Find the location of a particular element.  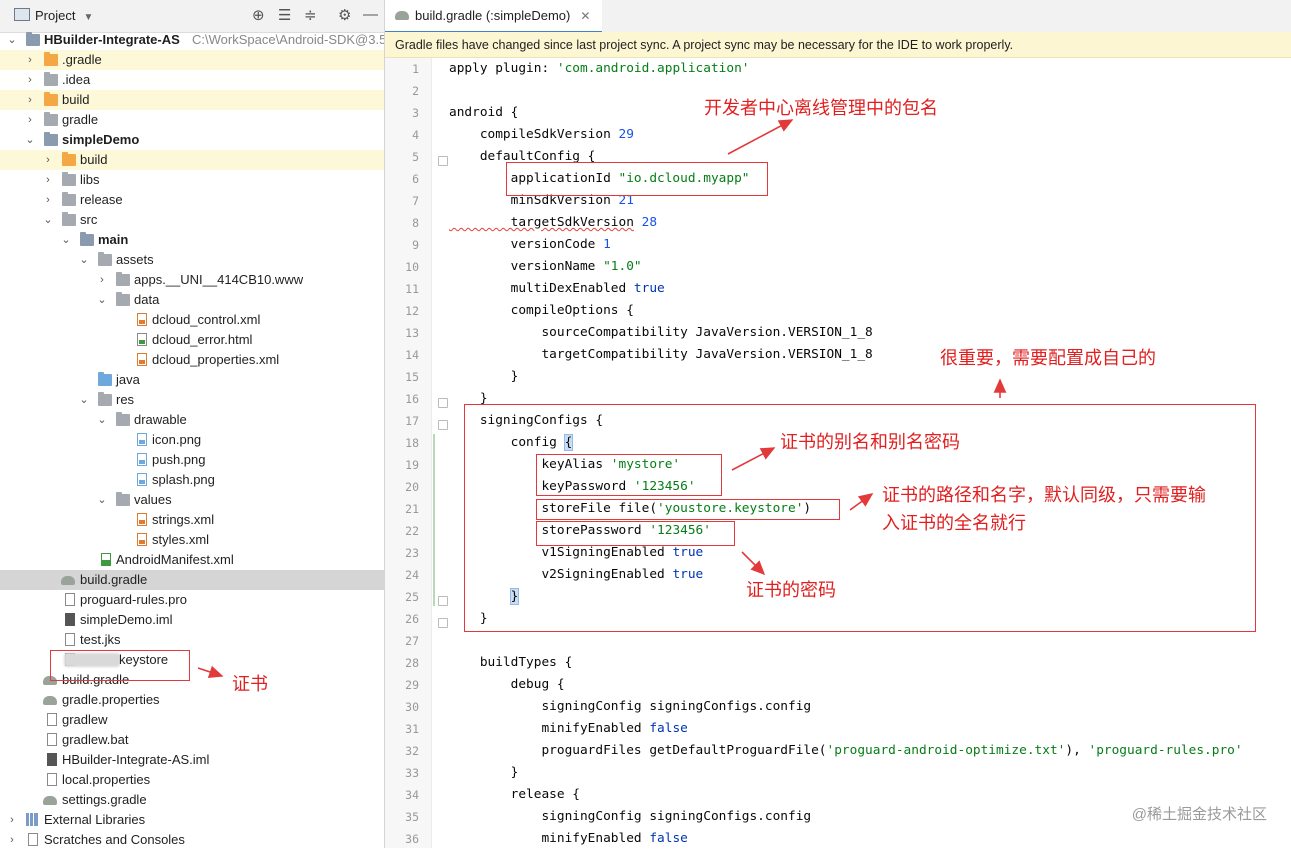

tree-item-test-jks: test.jks is located at coordinates (192, 640).